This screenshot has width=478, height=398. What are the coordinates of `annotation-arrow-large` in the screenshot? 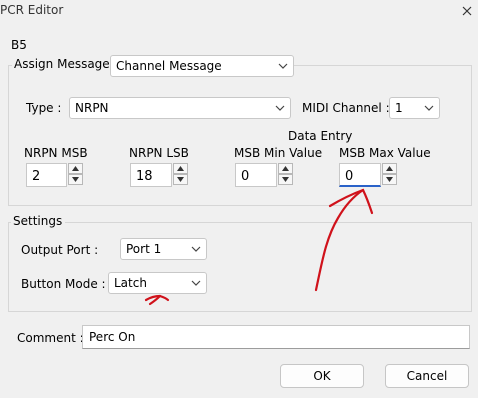 It's located at (339, 240).